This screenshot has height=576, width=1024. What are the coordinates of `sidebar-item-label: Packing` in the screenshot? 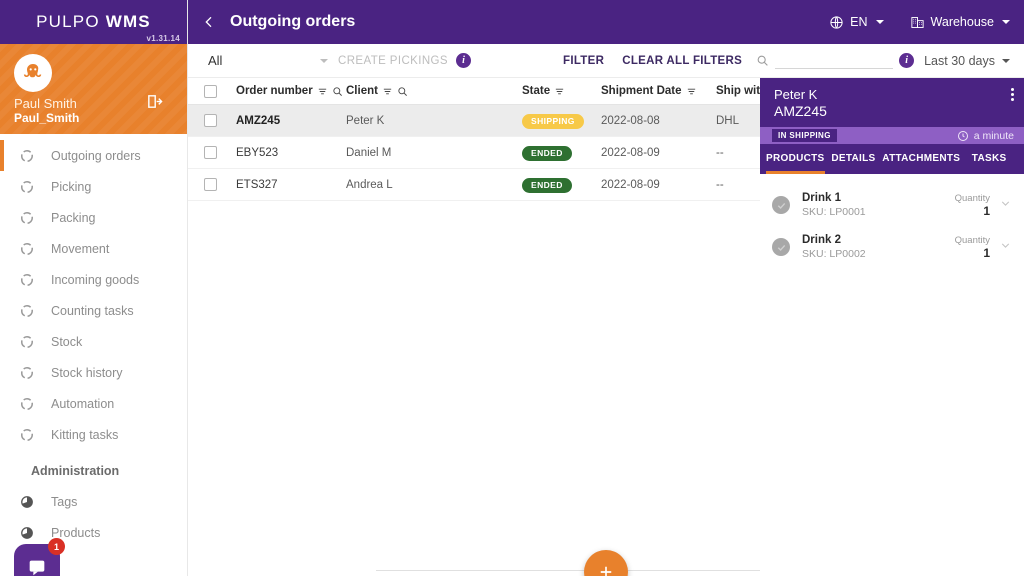 It's located at (73, 217).